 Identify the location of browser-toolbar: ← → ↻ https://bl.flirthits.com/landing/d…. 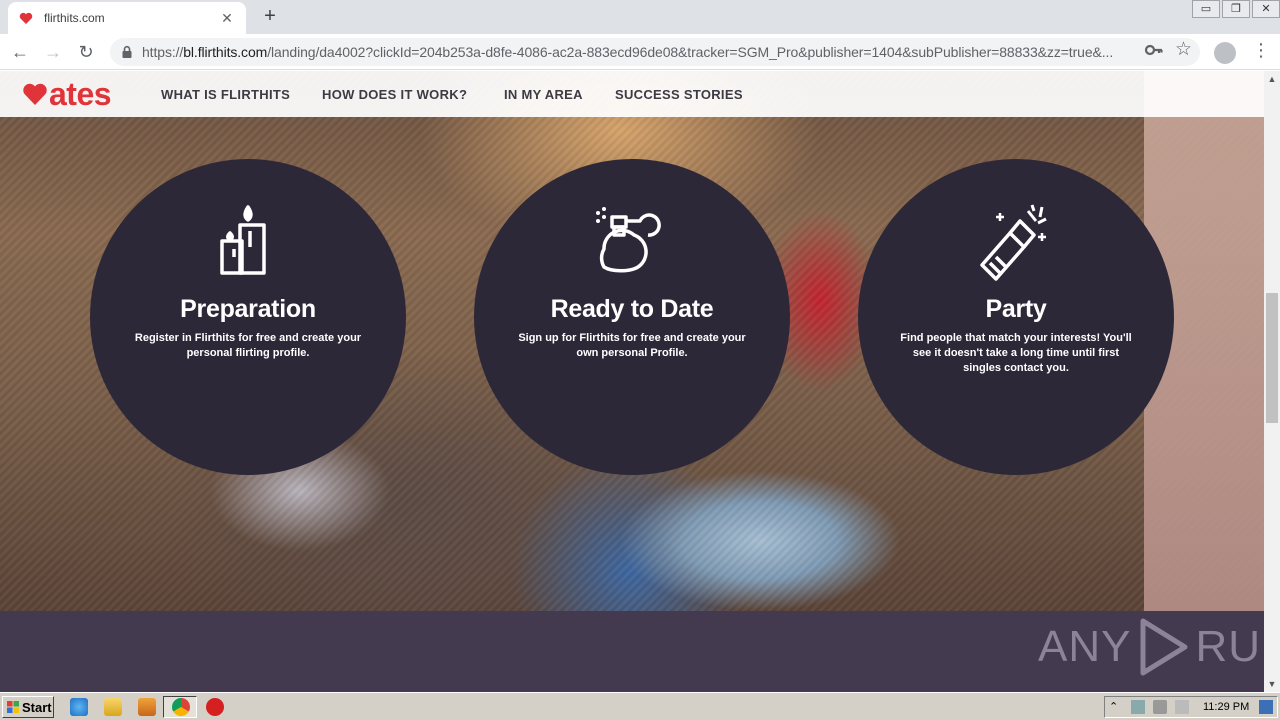
(640, 52).